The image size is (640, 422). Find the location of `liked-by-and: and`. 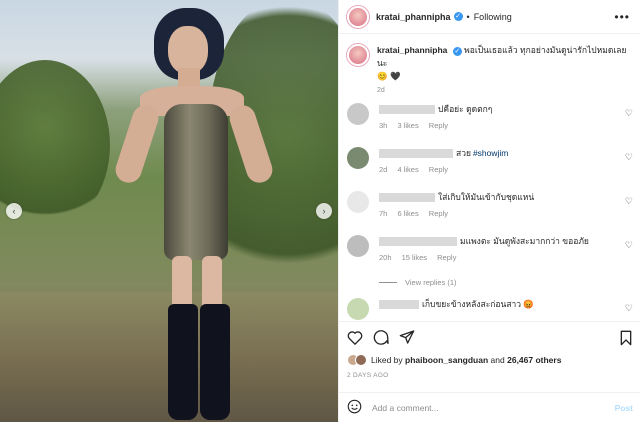

liked-by-and: and is located at coordinates (497, 360).